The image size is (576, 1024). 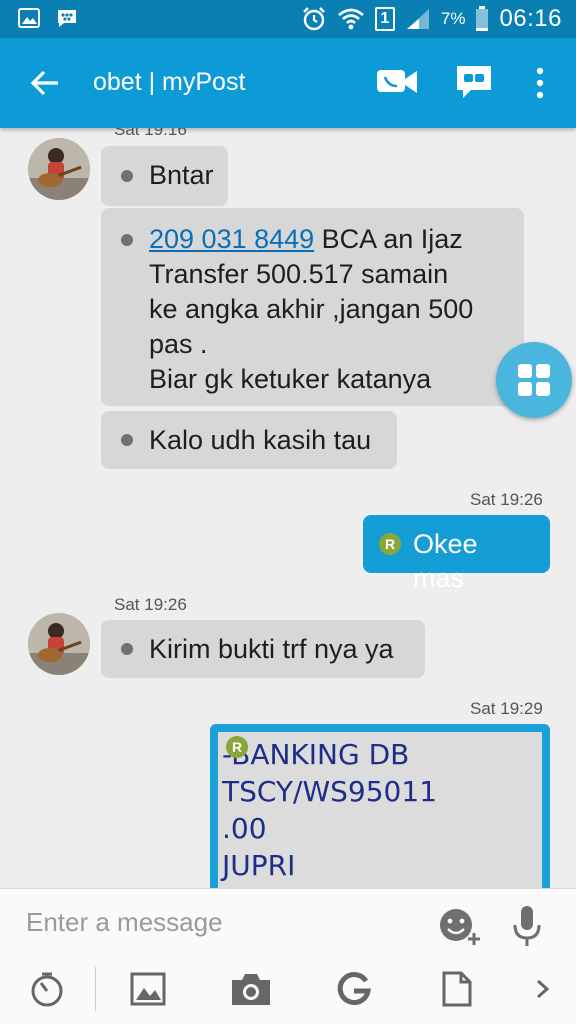 I want to click on message-text: ke angka akhir ,jangan 500, so click(x=311, y=309).